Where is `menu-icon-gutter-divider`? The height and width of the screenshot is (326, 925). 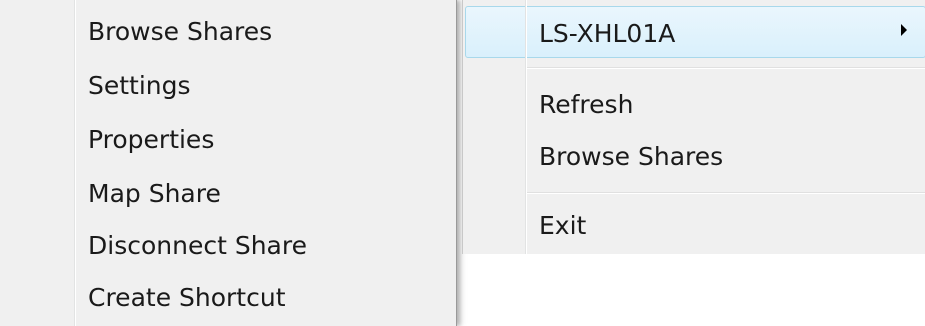 menu-icon-gutter-divider is located at coordinates (526, 127).